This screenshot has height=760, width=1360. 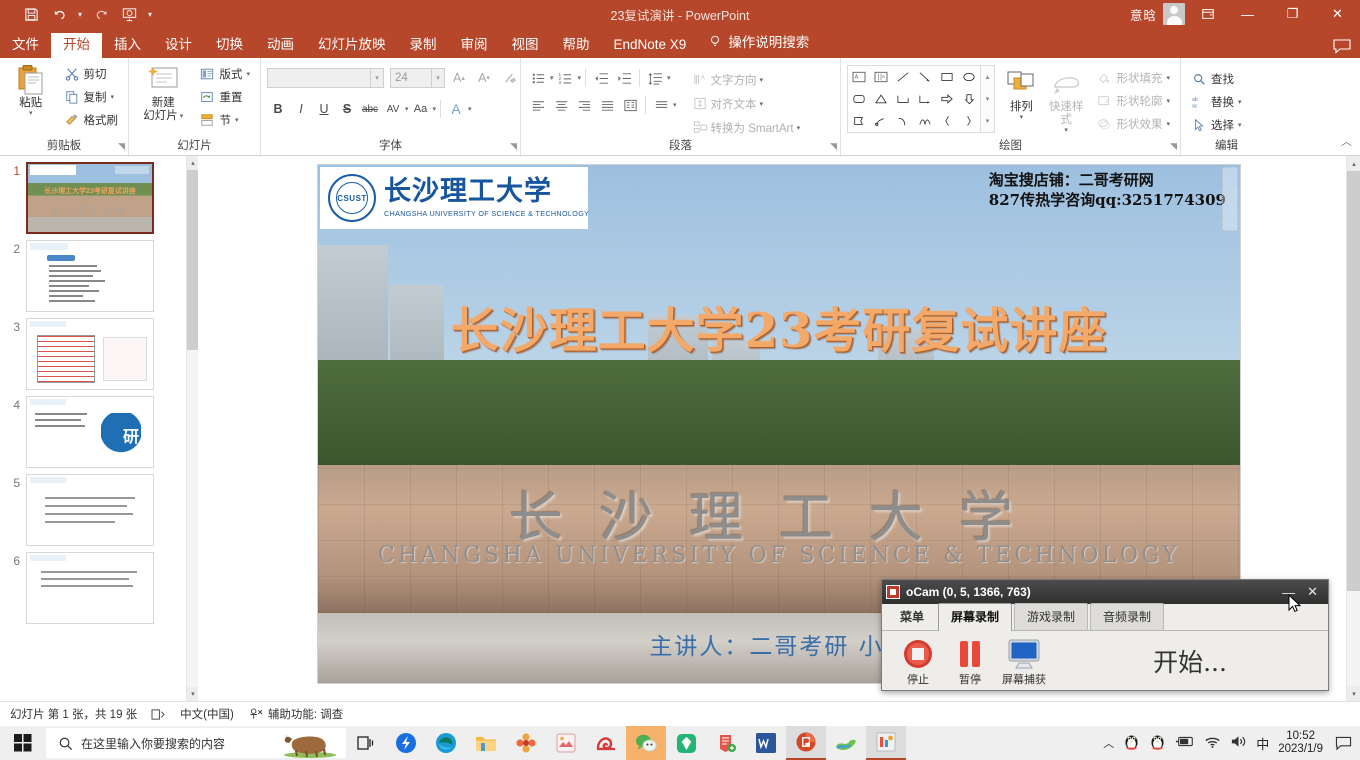 What do you see at coordinates (1343, 743) in the screenshot?
I see `notification-icon` at bounding box center [1343, 743].